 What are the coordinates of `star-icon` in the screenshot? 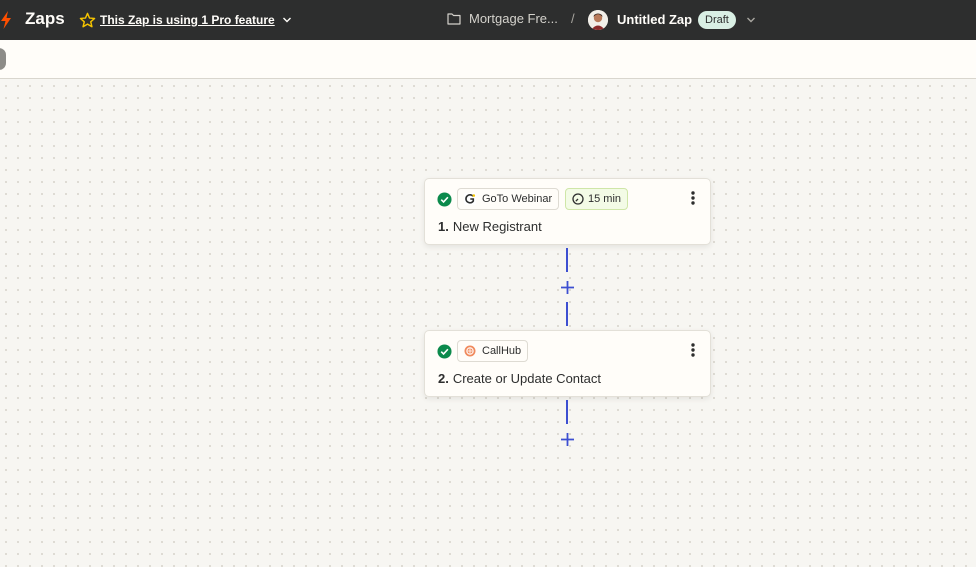 It's located at (87, 19).